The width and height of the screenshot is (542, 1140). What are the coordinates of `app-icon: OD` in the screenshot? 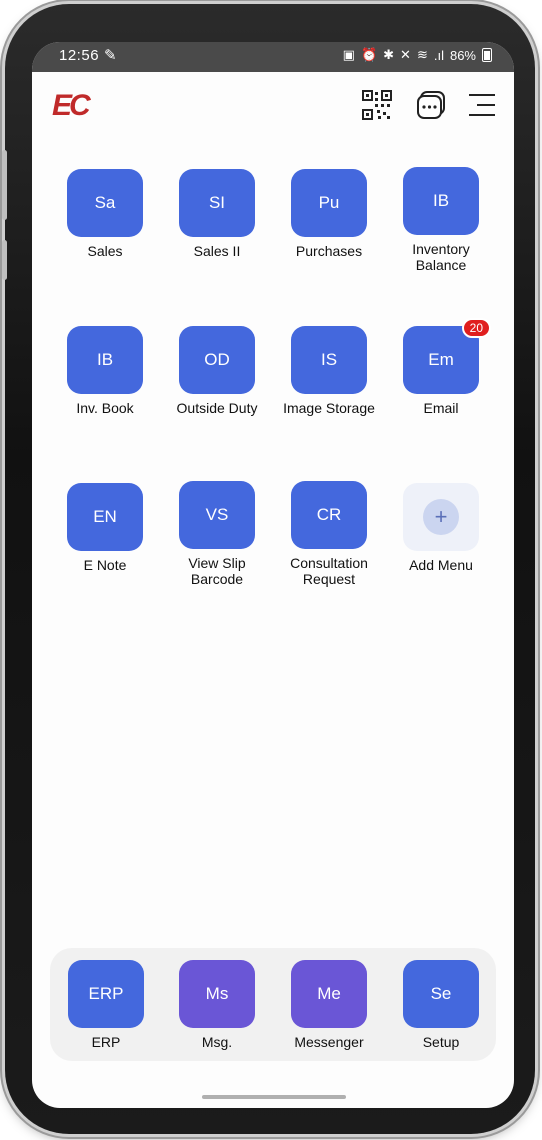 It's located at (217, 360).